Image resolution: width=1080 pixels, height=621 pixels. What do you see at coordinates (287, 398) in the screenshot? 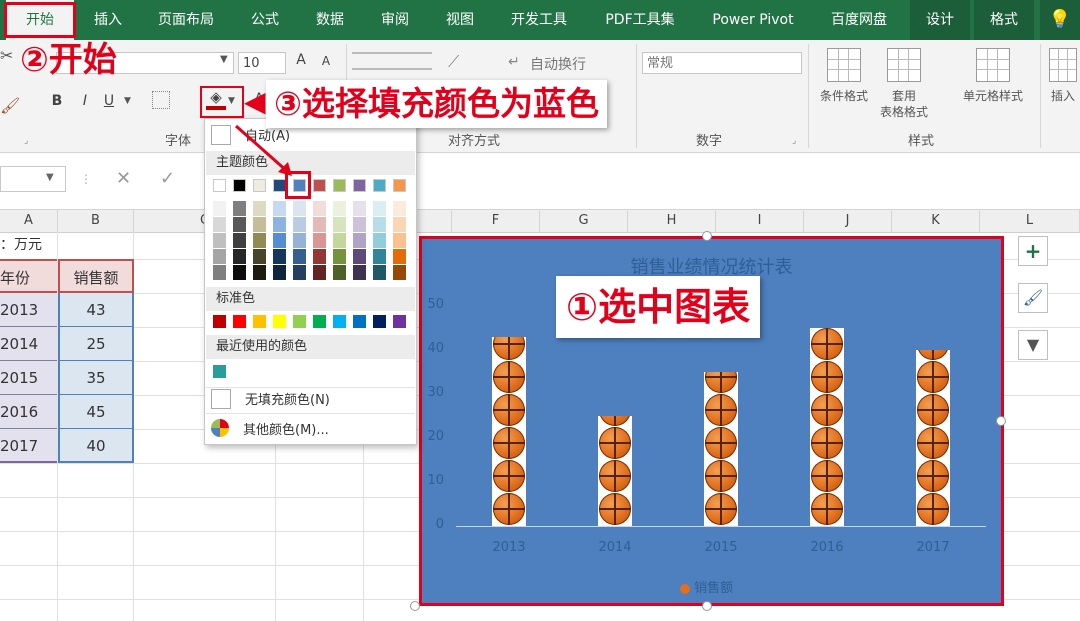
I see `no-fill-item: 无填充颜色(N)` at bounding box center [287, 398].